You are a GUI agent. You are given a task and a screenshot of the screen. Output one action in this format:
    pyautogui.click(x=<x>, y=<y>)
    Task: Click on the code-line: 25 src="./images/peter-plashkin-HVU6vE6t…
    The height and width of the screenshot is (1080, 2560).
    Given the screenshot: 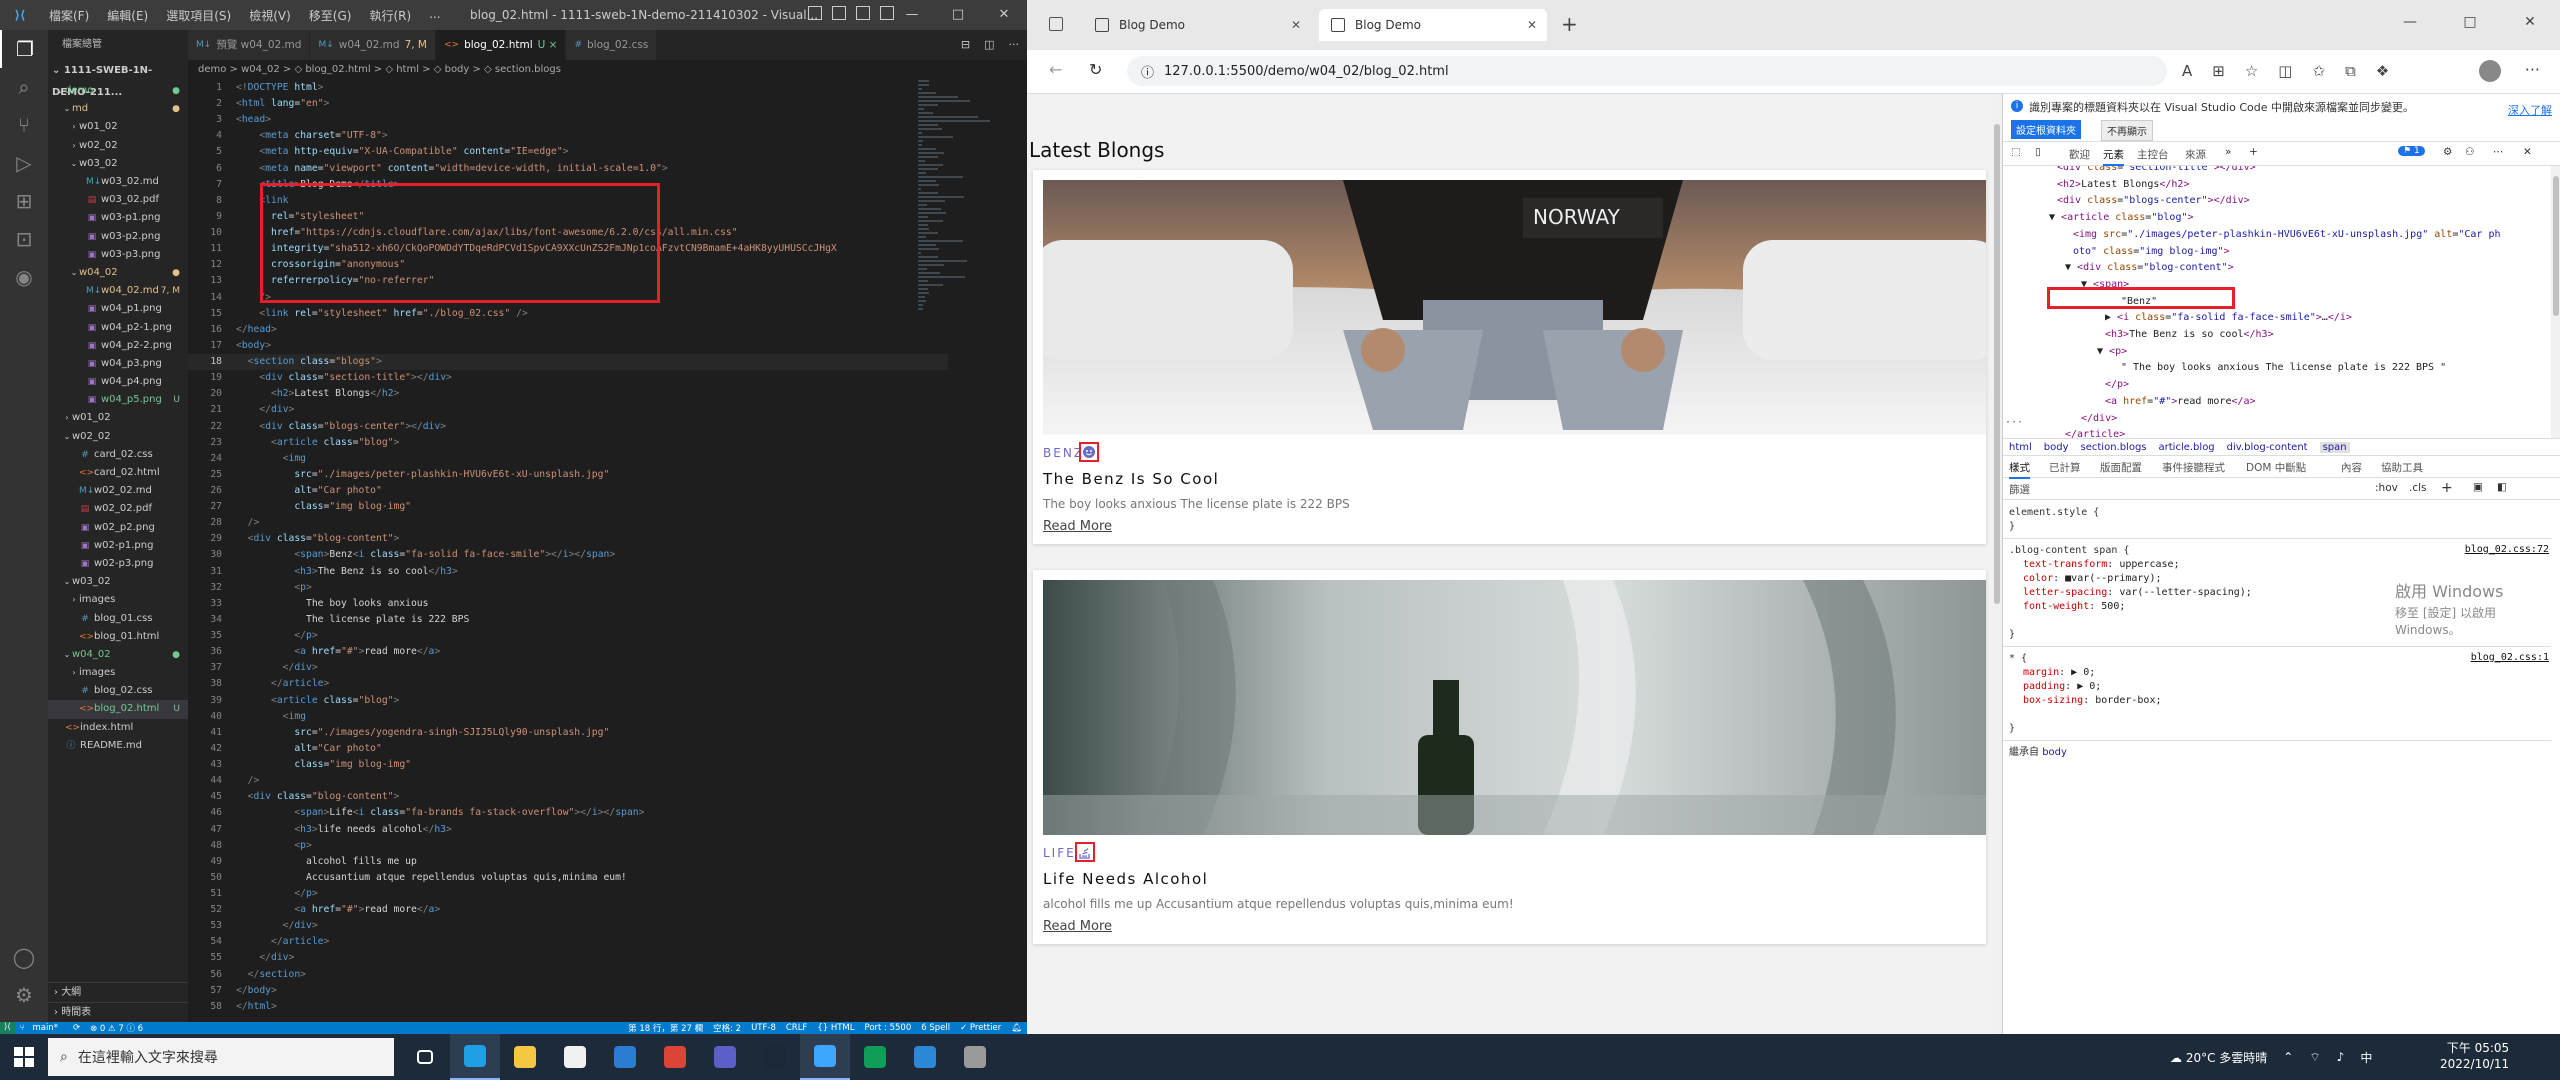 What is the action you would take?
    pyautogui.click(x=568, y=475)
    